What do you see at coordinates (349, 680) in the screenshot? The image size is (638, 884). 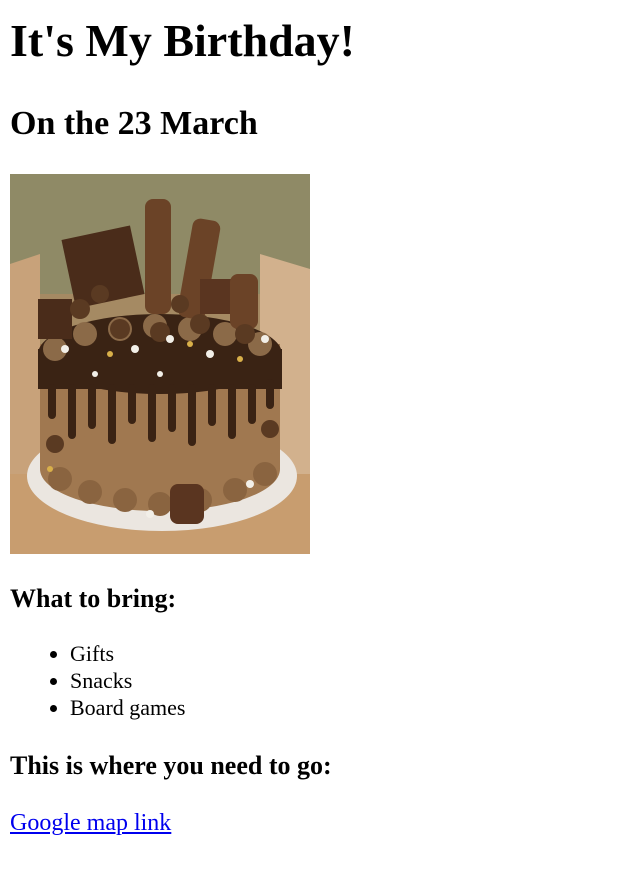 I see `list-item: Snacks` at bounding box center [349, 680].